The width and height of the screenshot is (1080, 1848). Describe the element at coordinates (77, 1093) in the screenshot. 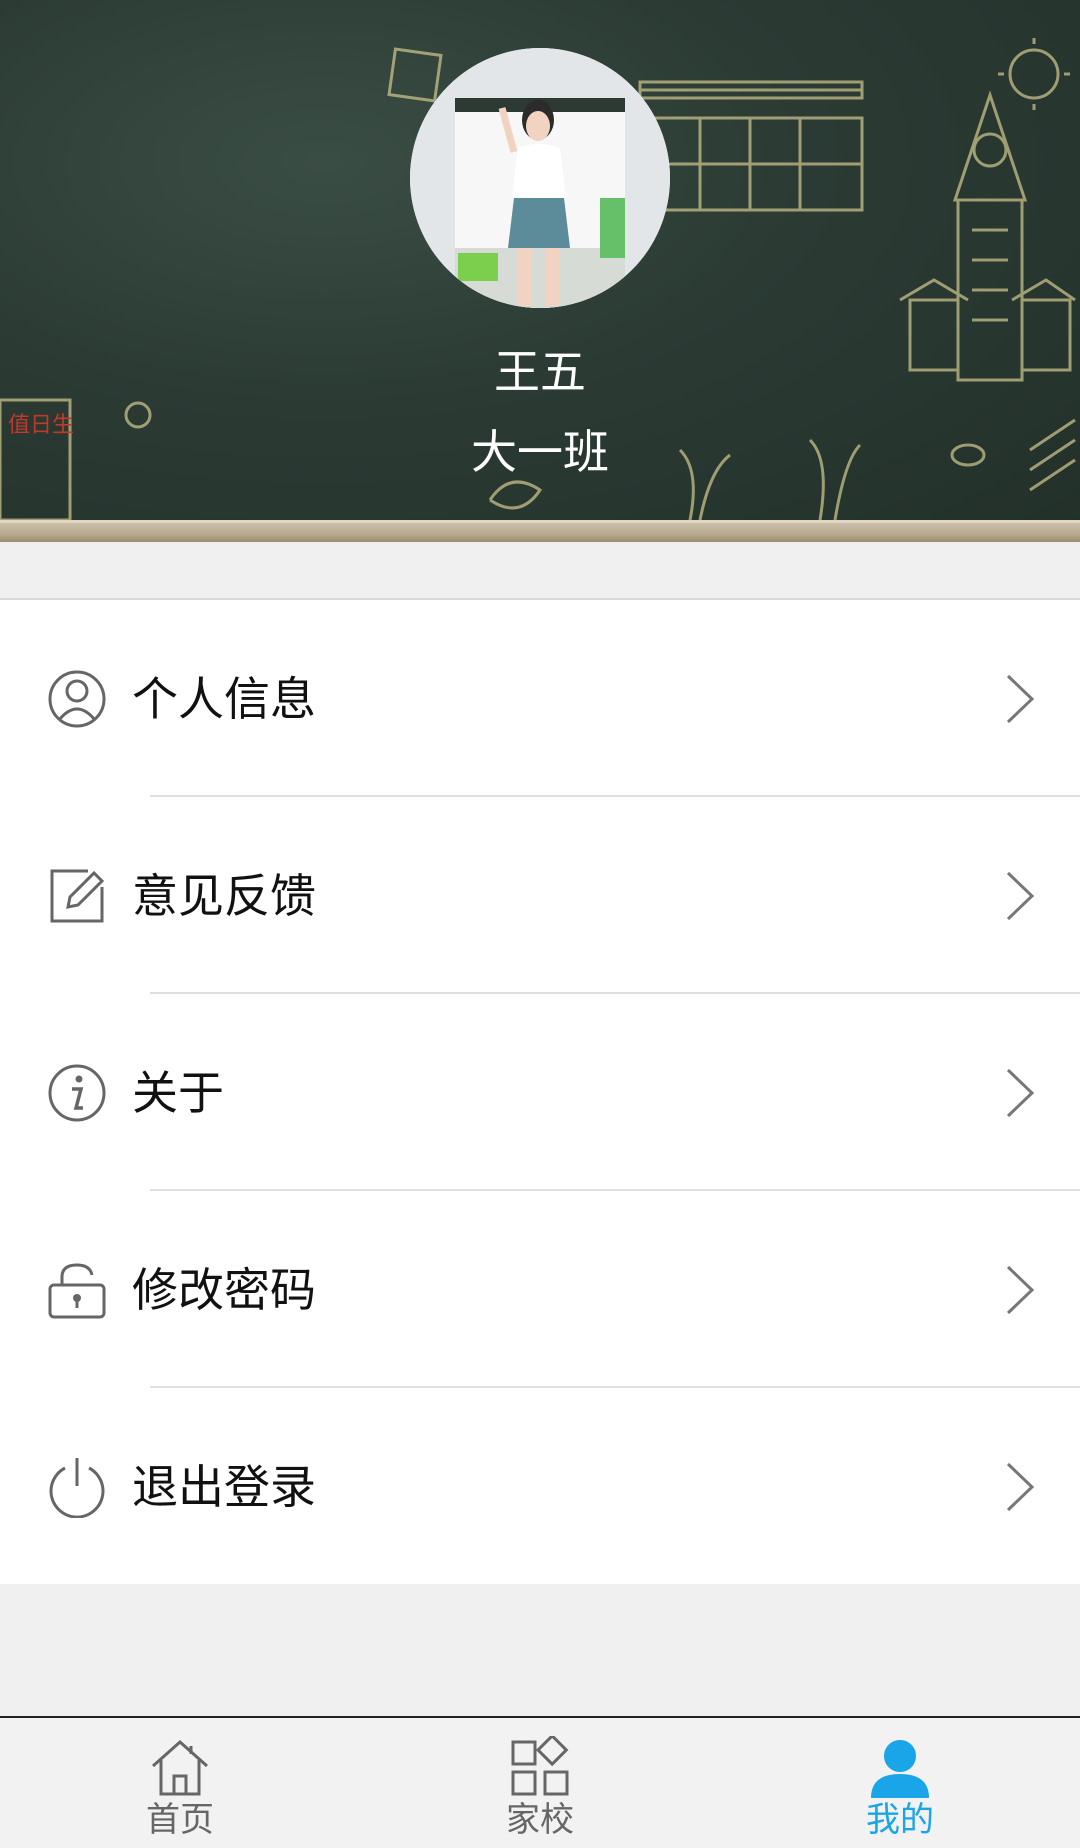

I see `info-icon` at that location.